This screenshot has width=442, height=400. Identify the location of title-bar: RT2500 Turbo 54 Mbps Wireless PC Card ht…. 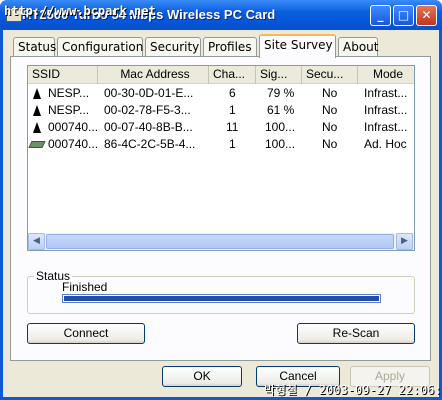
(221, 15).